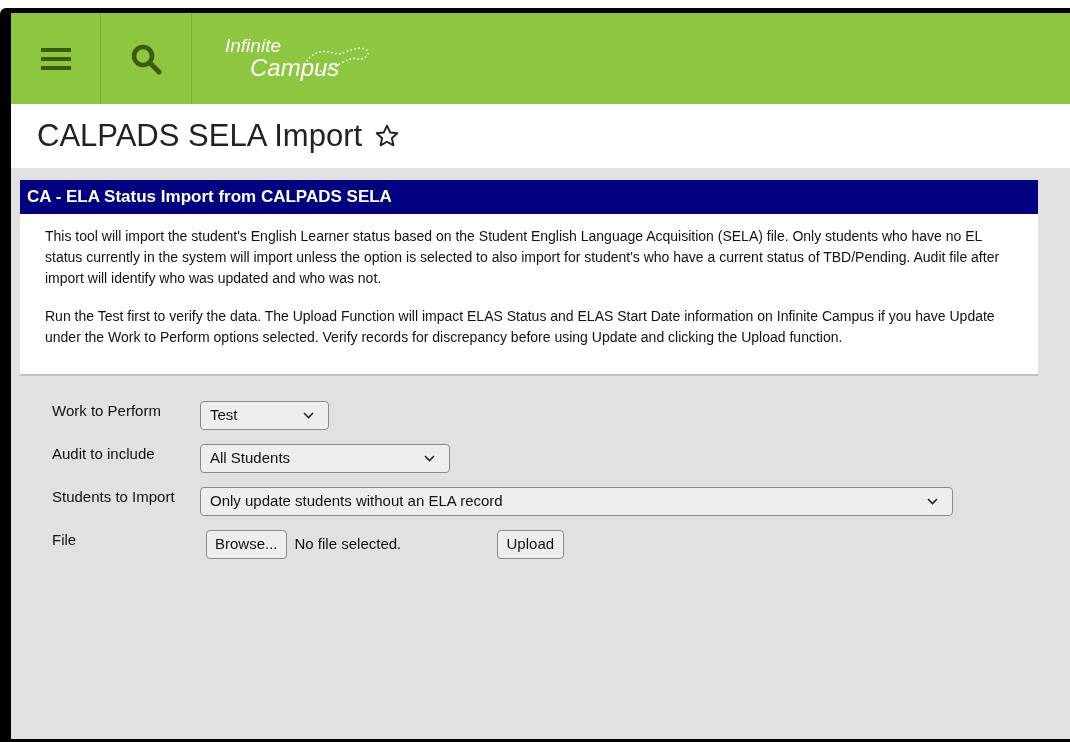 Image resolution: width=1070 pixels, height=742 pixels. Describe the element at coordinates (65, 540) in the screenshot. I see `field-label: File` at that location.